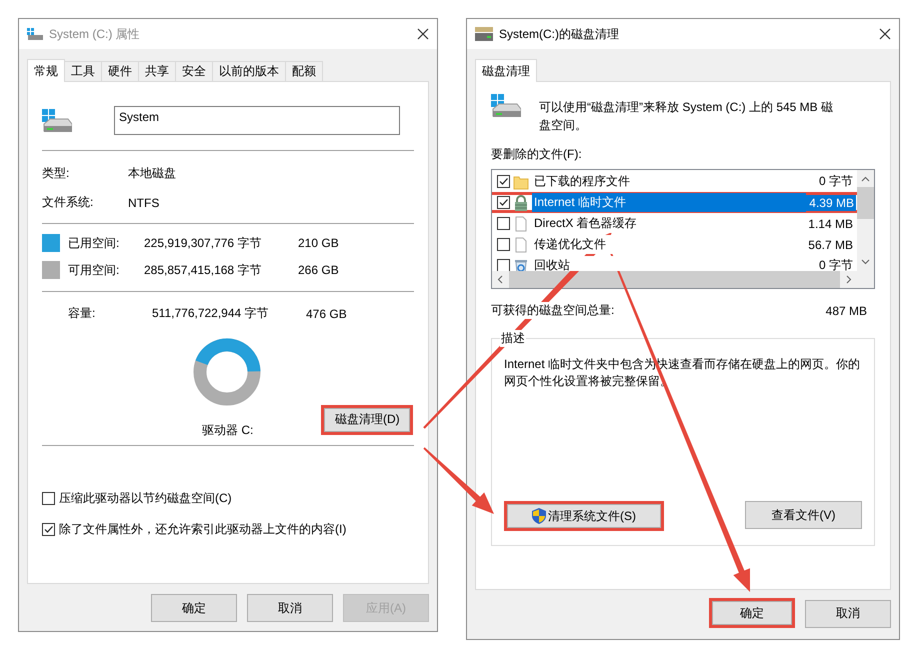  What do you see at coordinates (257, 120) in the screenshot?
I see `name-field: System` at bounding box center [257, 120].